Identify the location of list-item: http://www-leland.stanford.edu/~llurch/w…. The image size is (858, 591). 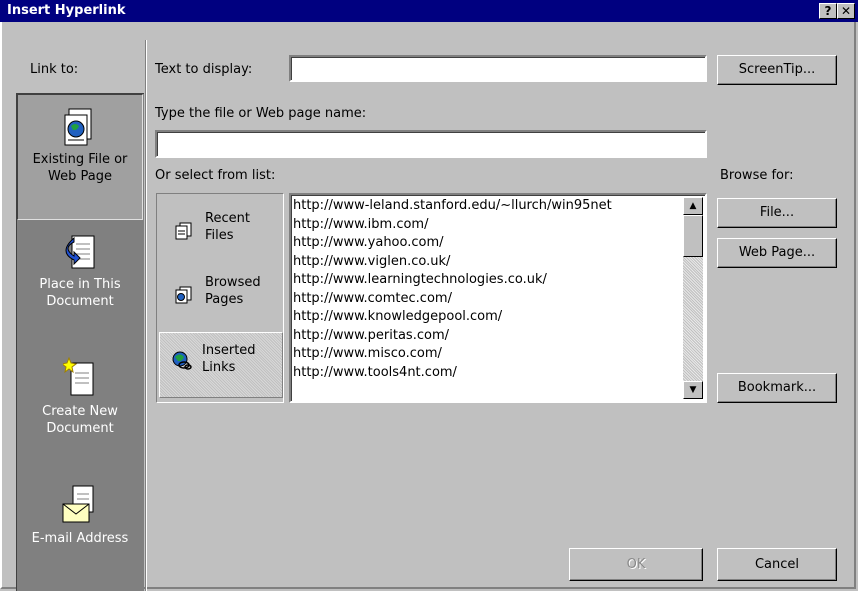
(487, 206).